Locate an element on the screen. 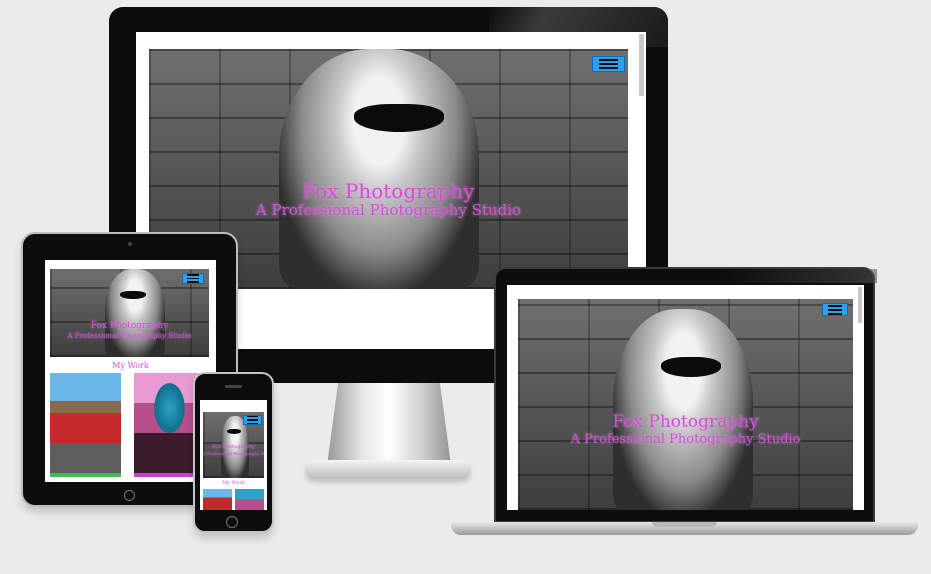 Image resolution: width=931 pixels, height=574 pixels. phone-hero-title: Fox Photography is located at coordinates (233, 447).